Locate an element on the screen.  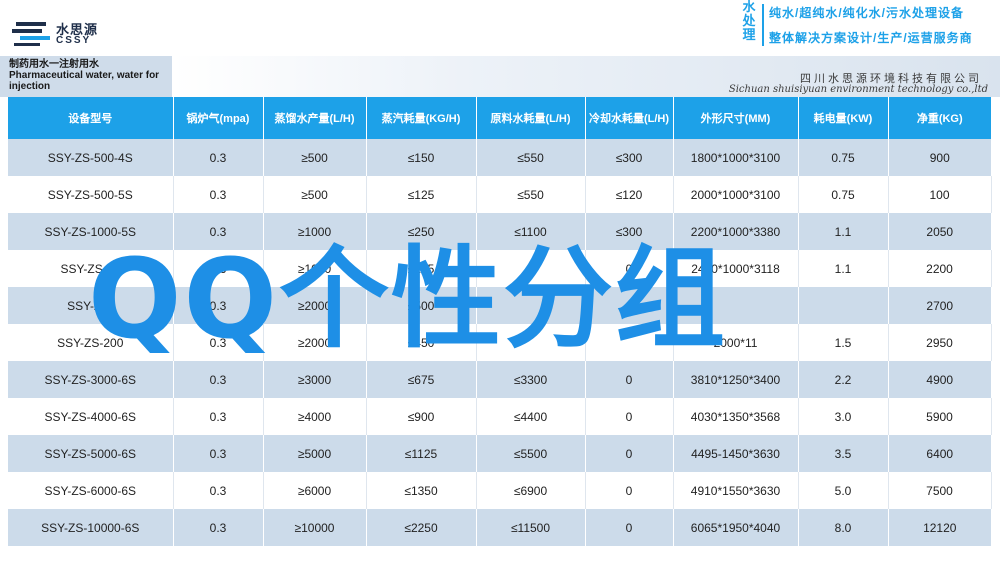
table-cell: SSY-ZS-10 is located at coordinates (91, 268).